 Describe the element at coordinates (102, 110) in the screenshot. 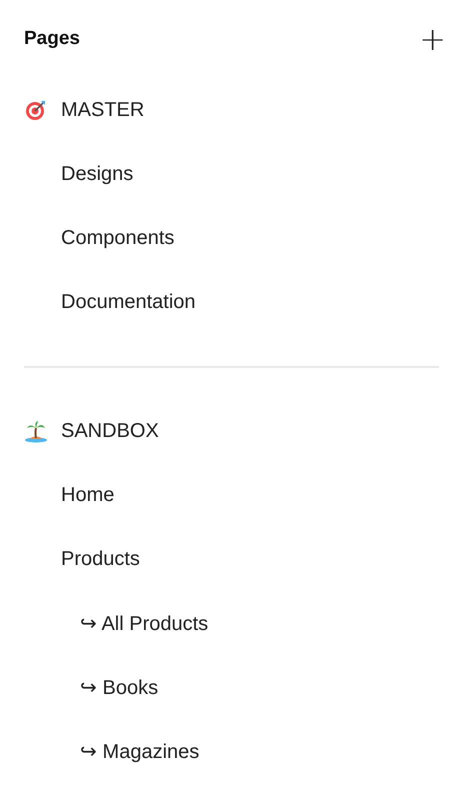

I see `page-item: MASTER` at that location.